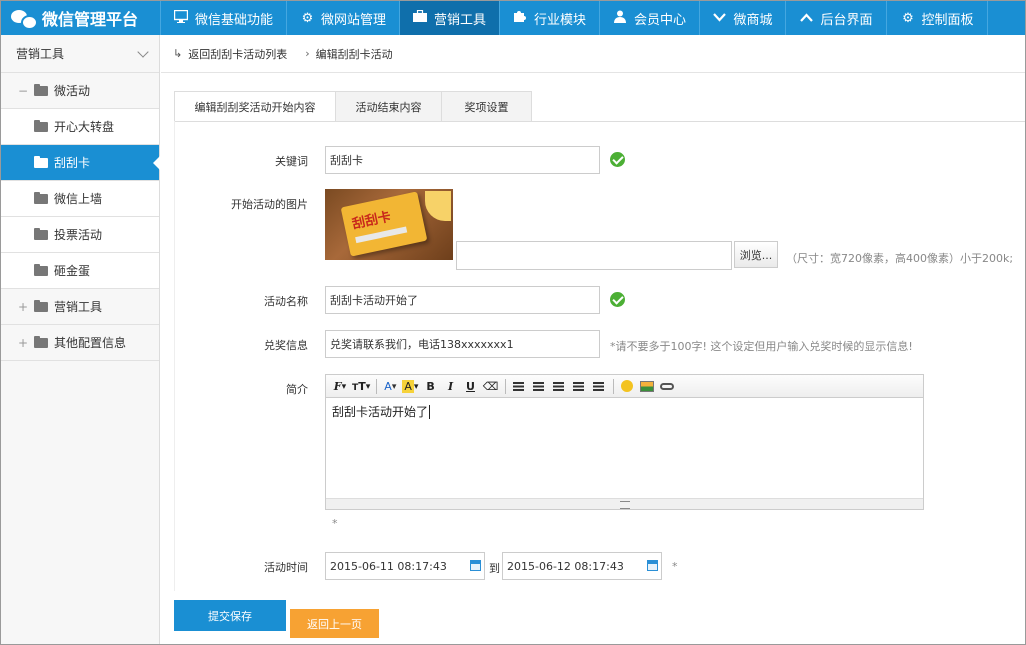  Describe the element at coordinates (90, 343) in the screenshot. I see `sidebar-item-label: 其他配置信息` at that location.